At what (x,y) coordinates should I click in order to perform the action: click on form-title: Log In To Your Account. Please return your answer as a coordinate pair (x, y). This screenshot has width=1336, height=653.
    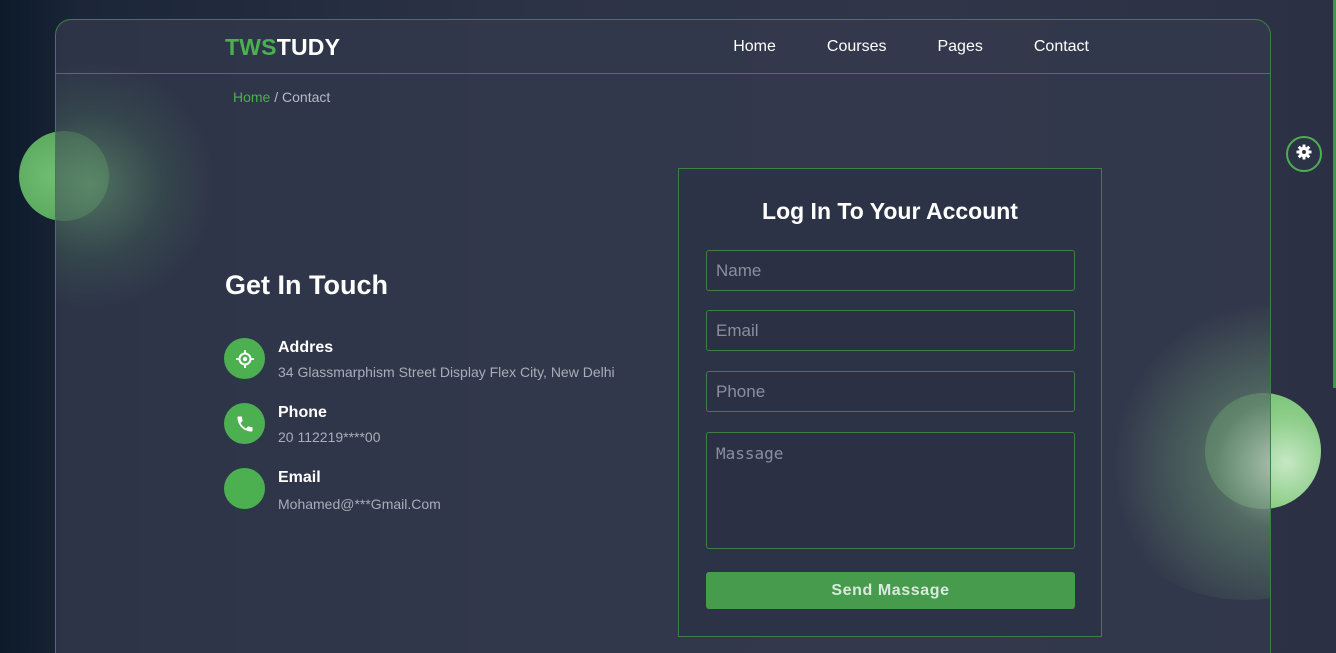
    Looking at the image, I should click on (890, 211).